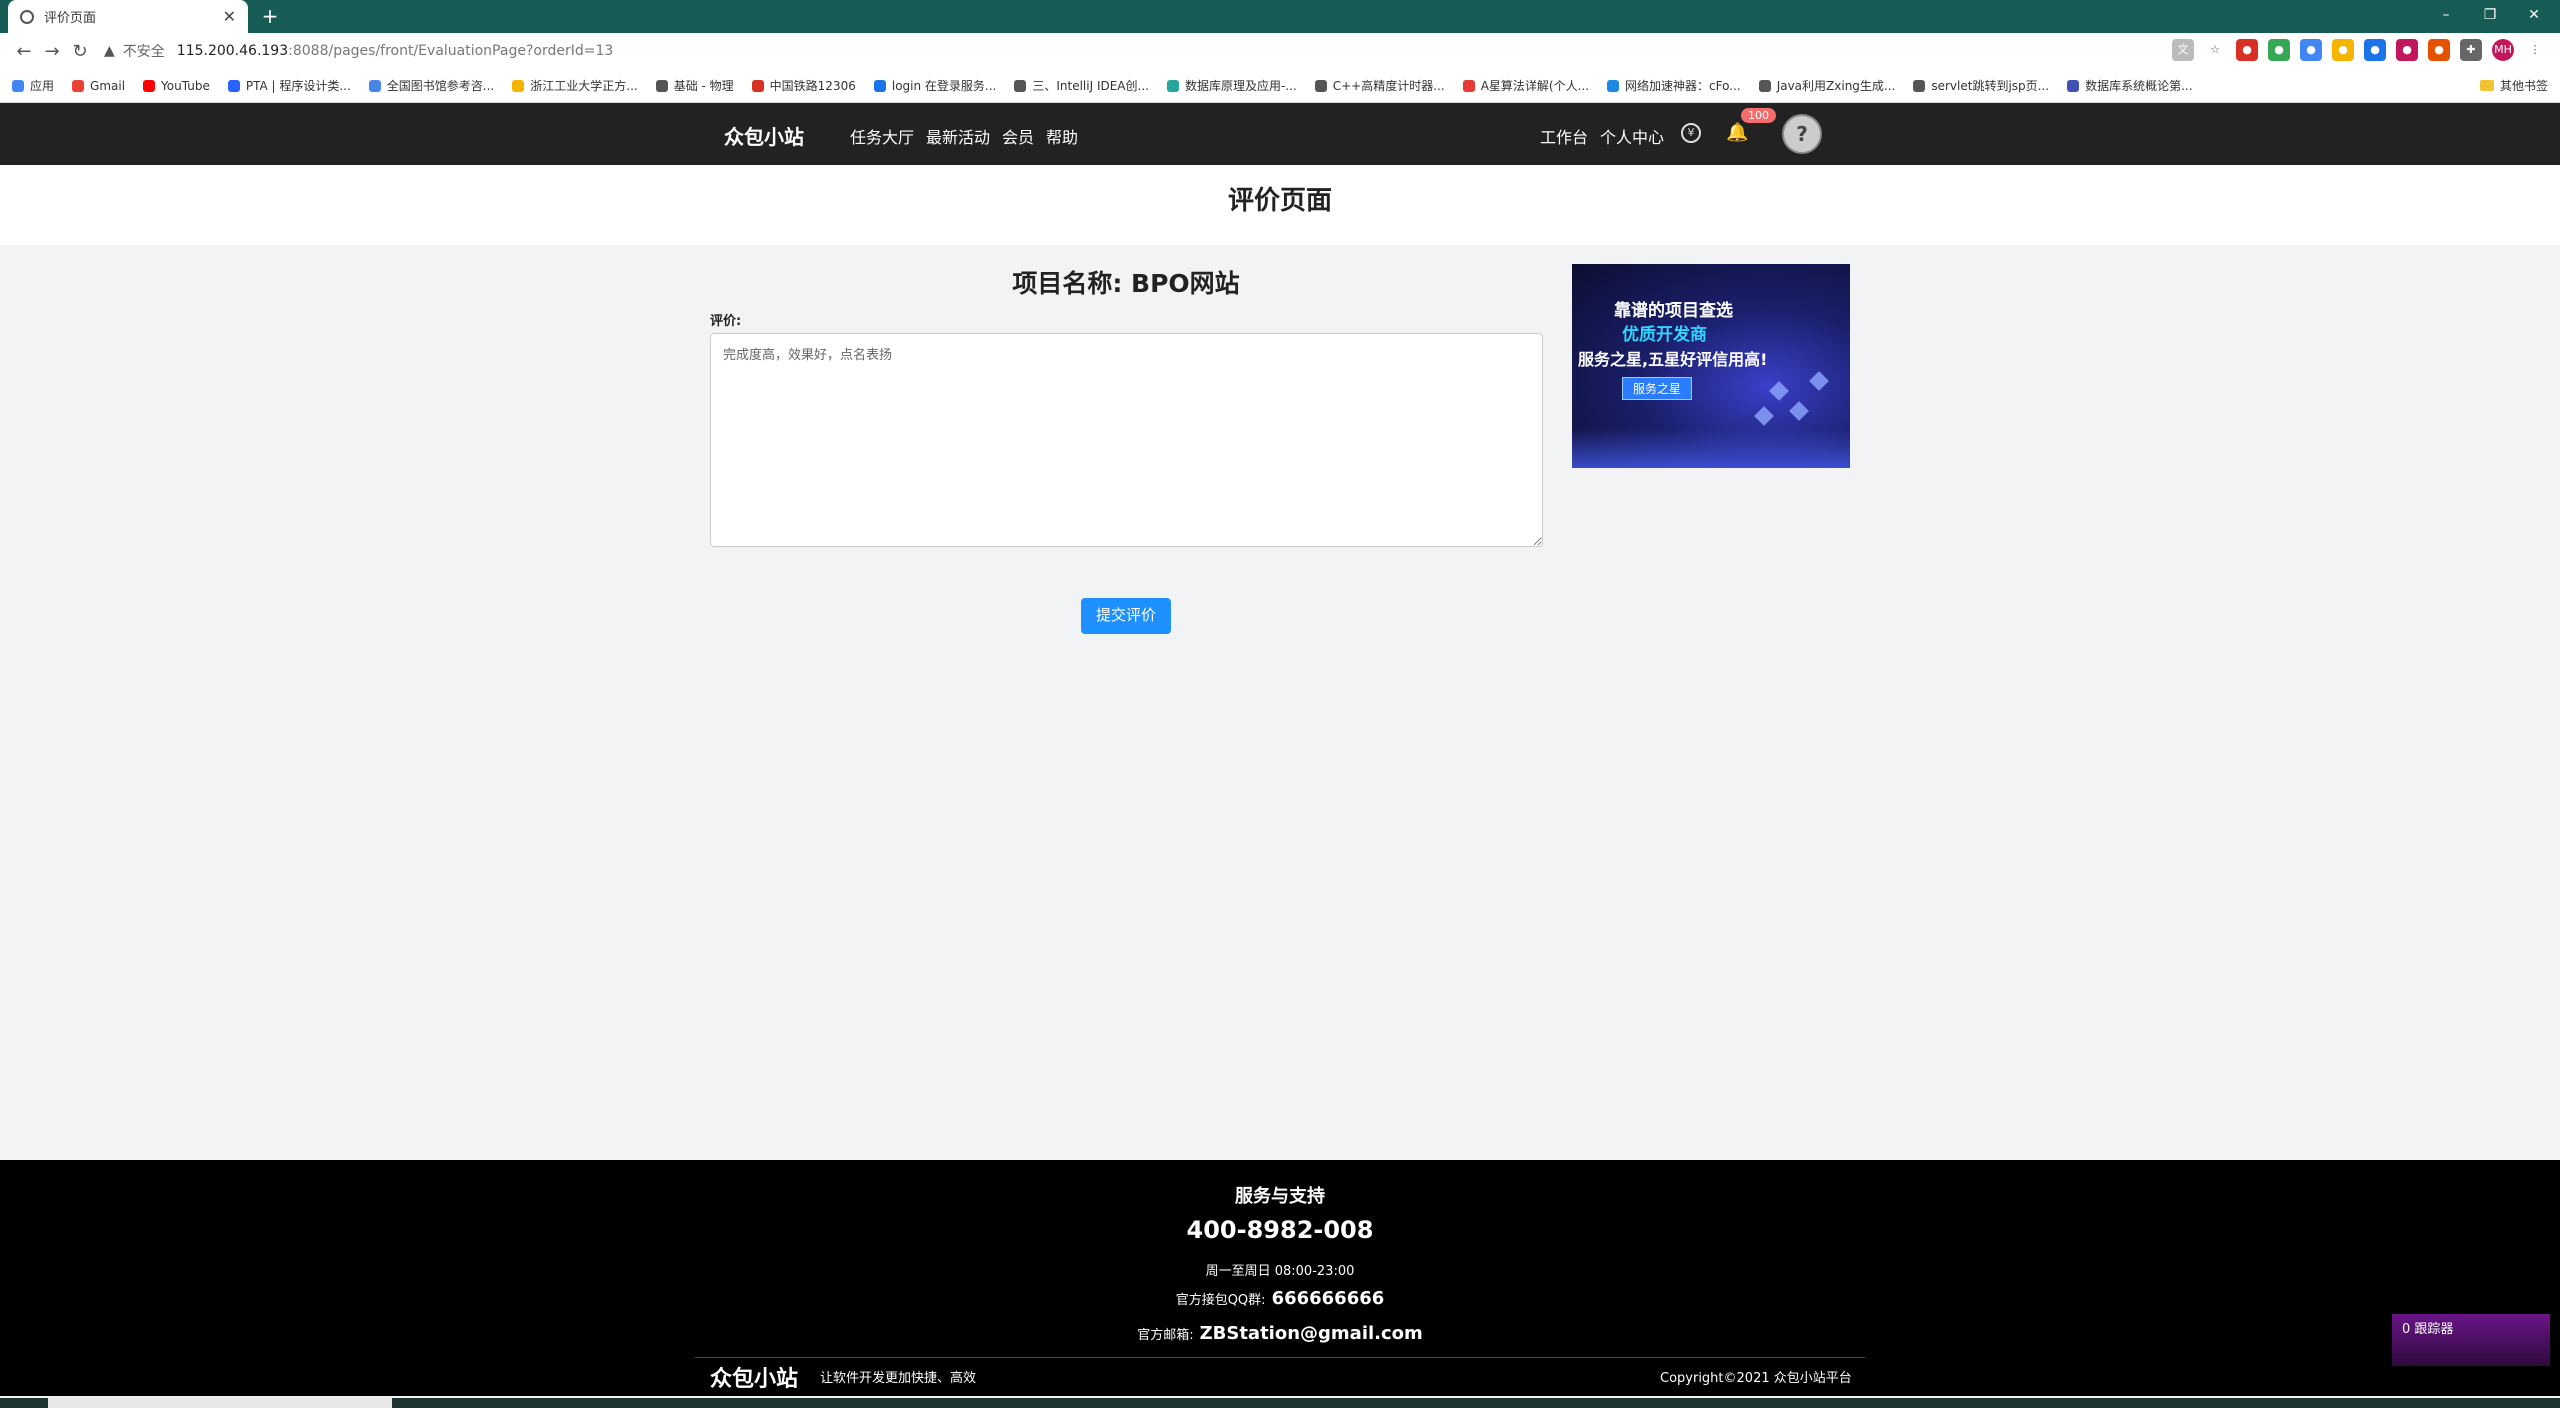 The height and width of the screenshot is (1408, 2560). I want to click on url-host: 115.200.46.193, so click(232, 51).